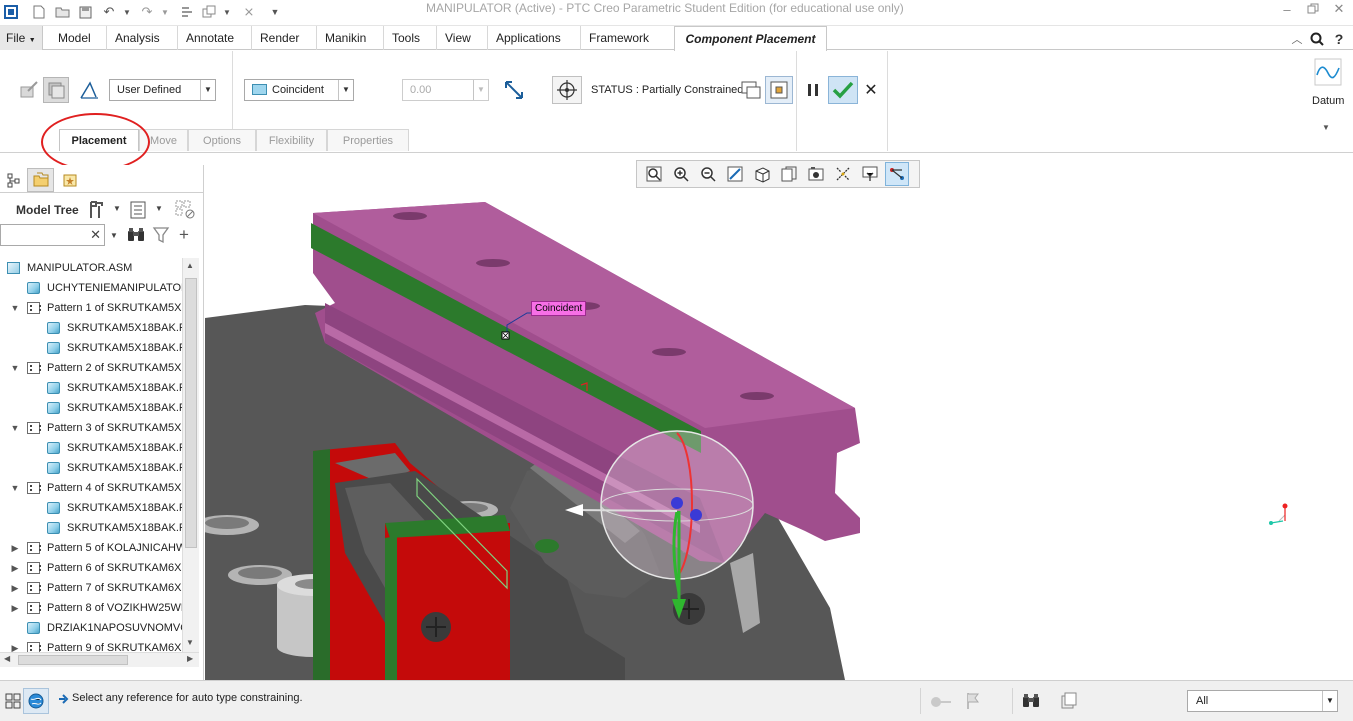 The height and width of the screenshot is (721, 1353). What do you see at coordinates (1328, 72) in the screenshot?
I see `datum-icon` at bounding box center [1328, 72].